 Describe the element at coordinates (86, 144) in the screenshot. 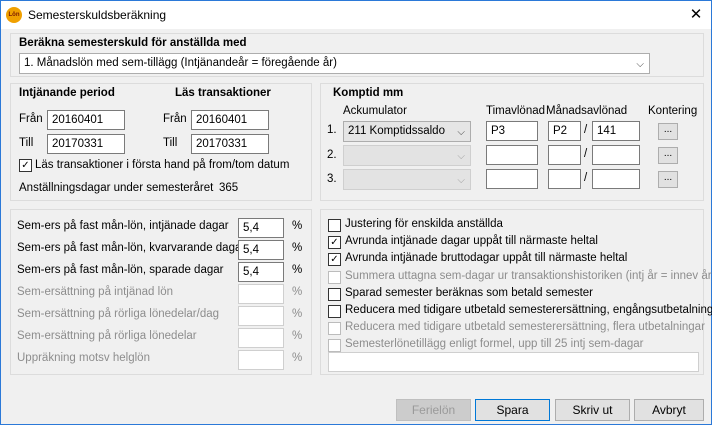

I see `earning-to-input: 20170331` at that location.